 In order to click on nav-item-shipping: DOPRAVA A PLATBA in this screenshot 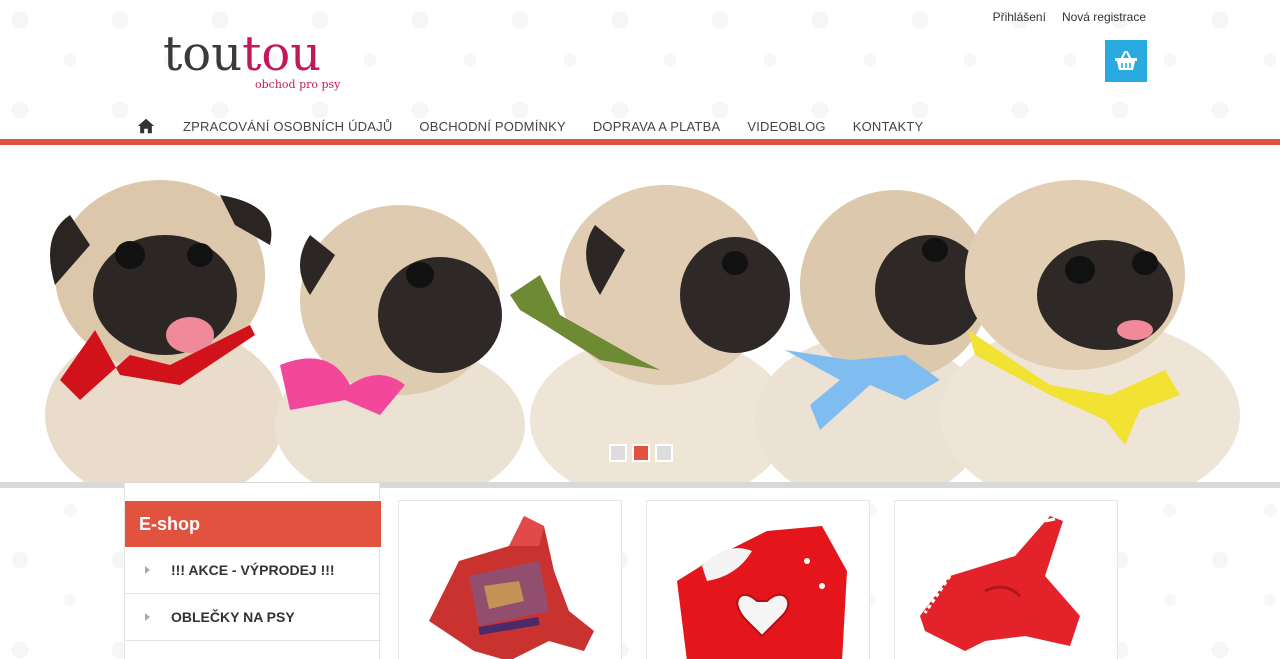, I will do `click(656, 126)`.